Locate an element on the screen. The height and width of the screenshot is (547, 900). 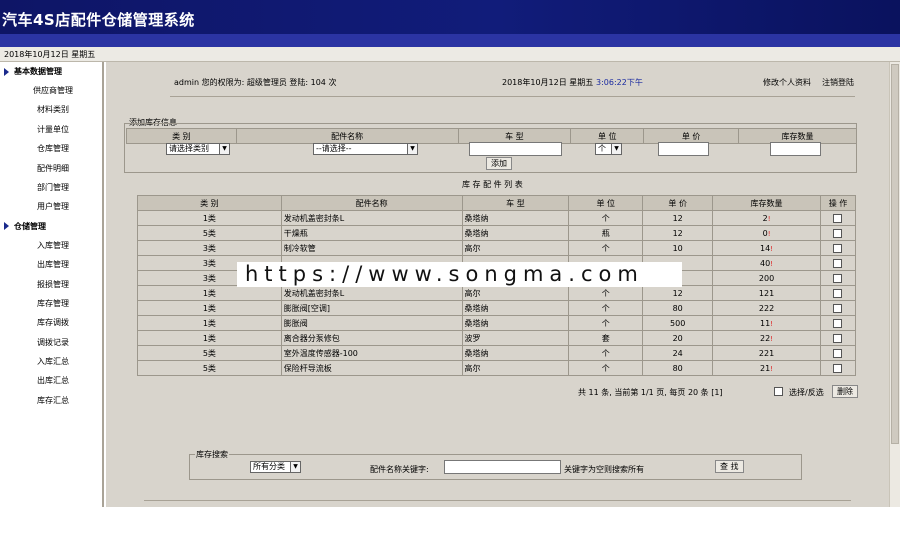
add-col-category: 类 别 is located at coordinates (181, 136).